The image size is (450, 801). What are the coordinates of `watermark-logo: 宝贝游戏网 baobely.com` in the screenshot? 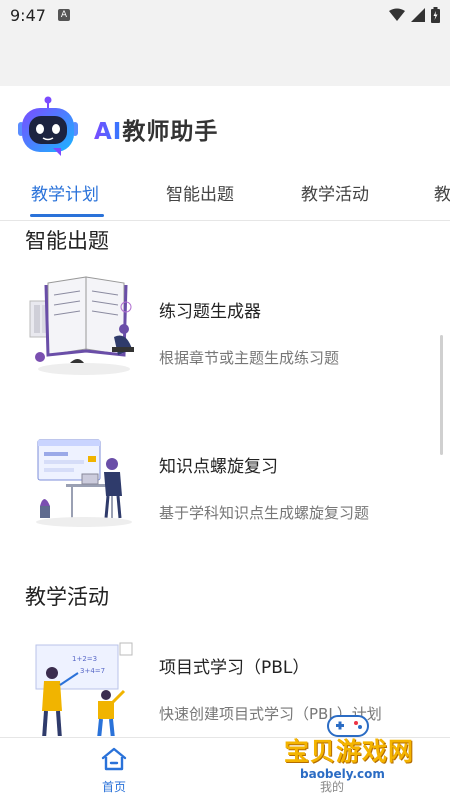 It's located at (357, 753).